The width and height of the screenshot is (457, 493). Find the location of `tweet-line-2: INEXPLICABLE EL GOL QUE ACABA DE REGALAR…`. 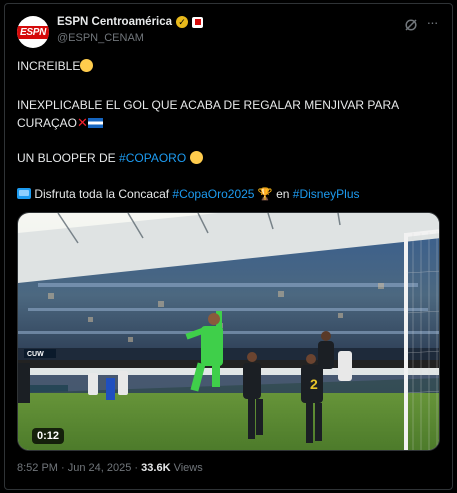

tweet-line-2: INEXPLICABLE EL GOL QUE ACABA DE REGALAR… is located at coordinates (208, 105).